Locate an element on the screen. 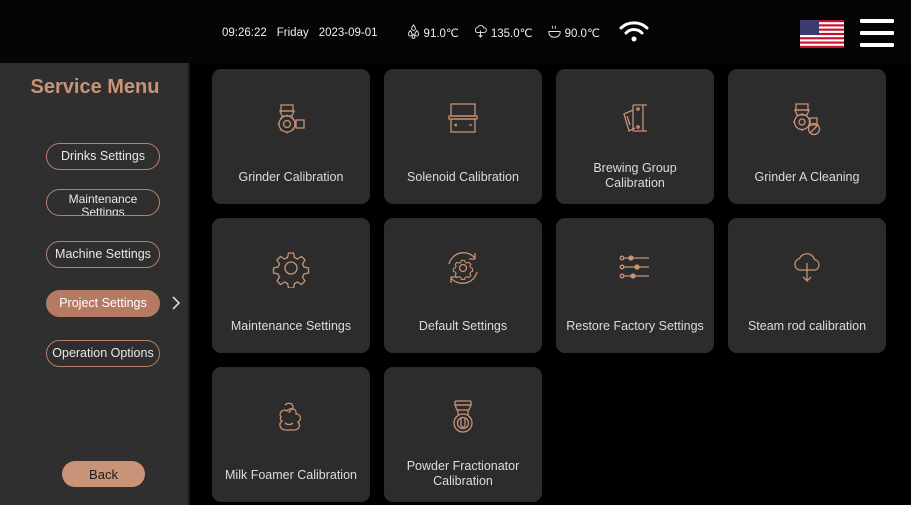  steam-temp: 135.0℃ is located at coordinates (503, 33).